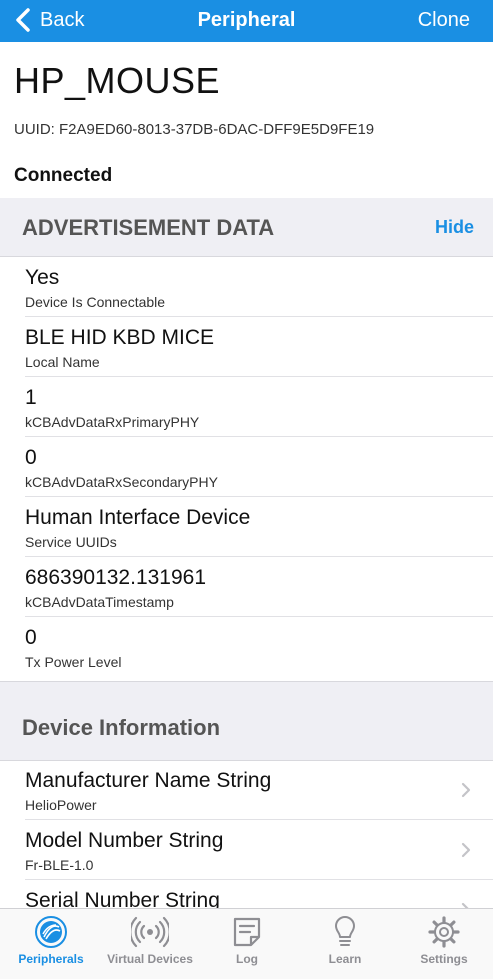  Describe the element at coordinates (99, 602) in the screenshot. I see `adv-key: kCBAdvDataTimestamp` at that location.